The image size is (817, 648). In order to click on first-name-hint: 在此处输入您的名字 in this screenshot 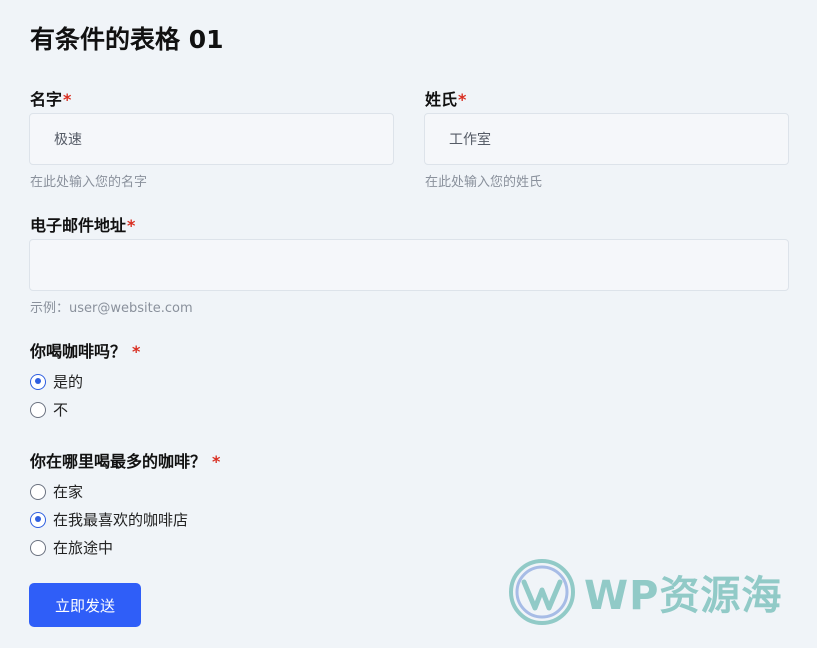, I will do `click(89, 182)`.